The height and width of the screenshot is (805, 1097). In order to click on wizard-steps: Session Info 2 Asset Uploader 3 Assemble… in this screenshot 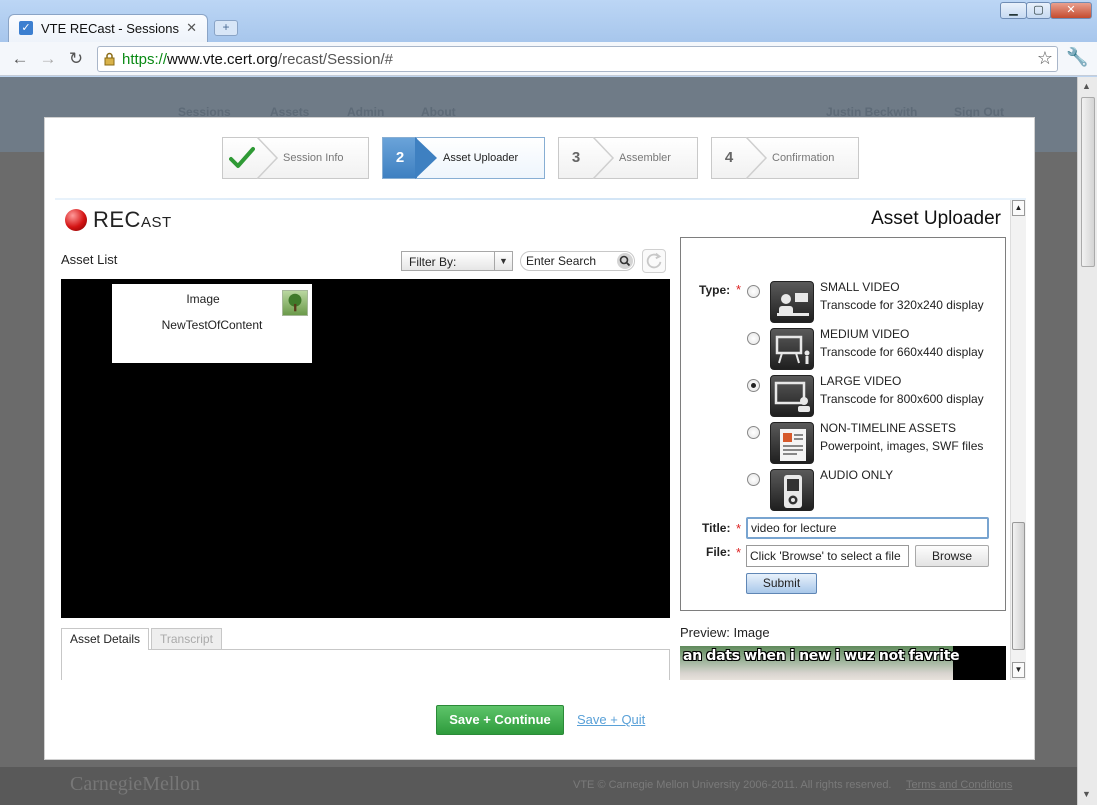, I will do `click(540, 158)`.